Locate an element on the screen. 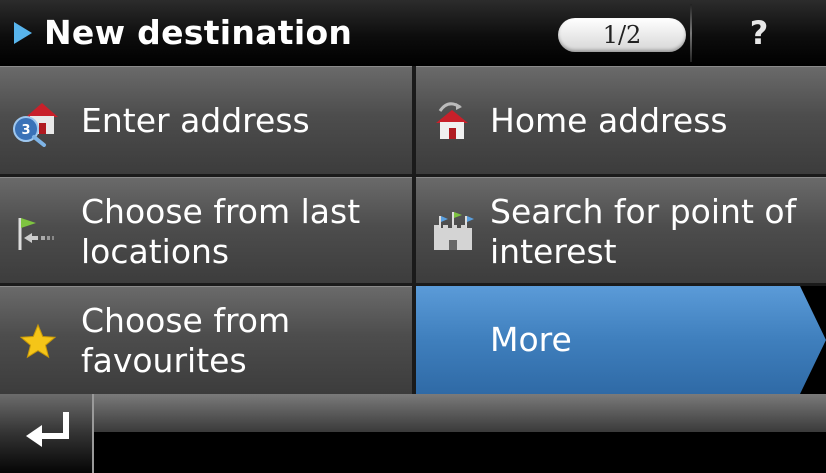 This screenshot has height=473, width=826. more-label: More is located at coordinates (531, 339).